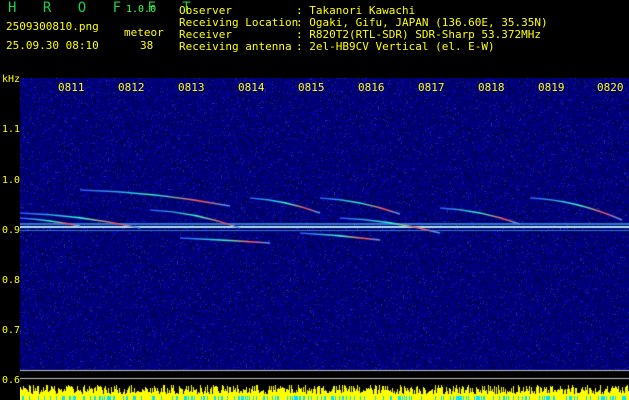  Describe the element at coordinates (52, 45) in the screenshot. I see `capture-datetime: 25.09.30 08:10` at that location.